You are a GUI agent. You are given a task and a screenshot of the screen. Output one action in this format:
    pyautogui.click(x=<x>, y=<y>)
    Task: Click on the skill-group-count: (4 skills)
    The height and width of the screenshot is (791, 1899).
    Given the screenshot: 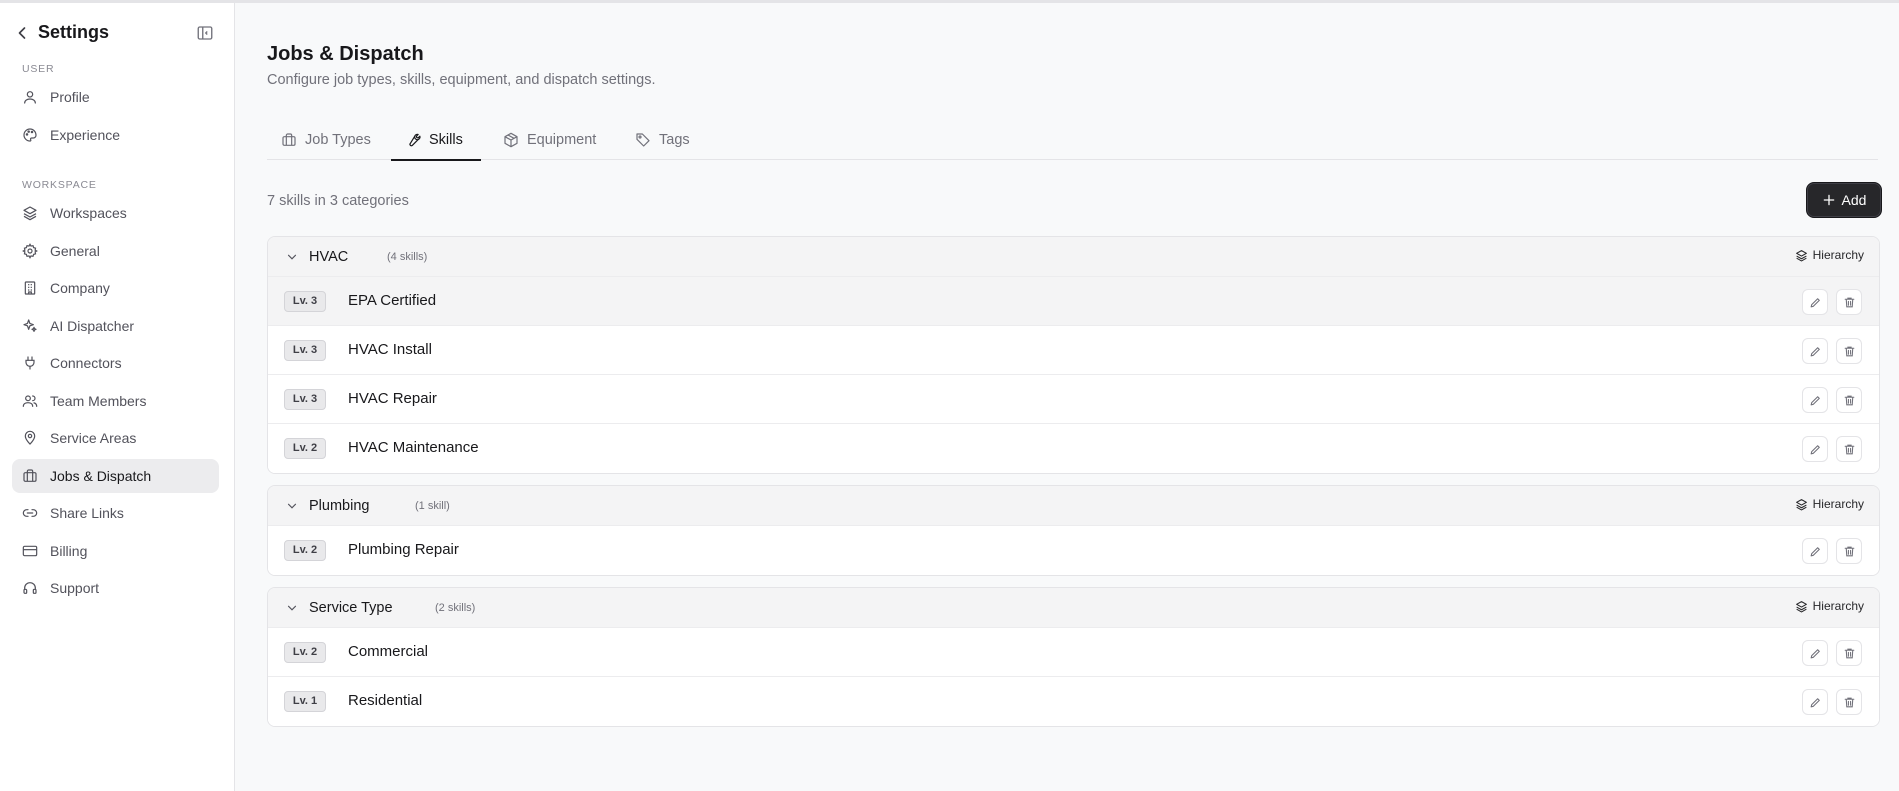 What is the action you would take?
    pyautogui.click(x=407, y=257)
    